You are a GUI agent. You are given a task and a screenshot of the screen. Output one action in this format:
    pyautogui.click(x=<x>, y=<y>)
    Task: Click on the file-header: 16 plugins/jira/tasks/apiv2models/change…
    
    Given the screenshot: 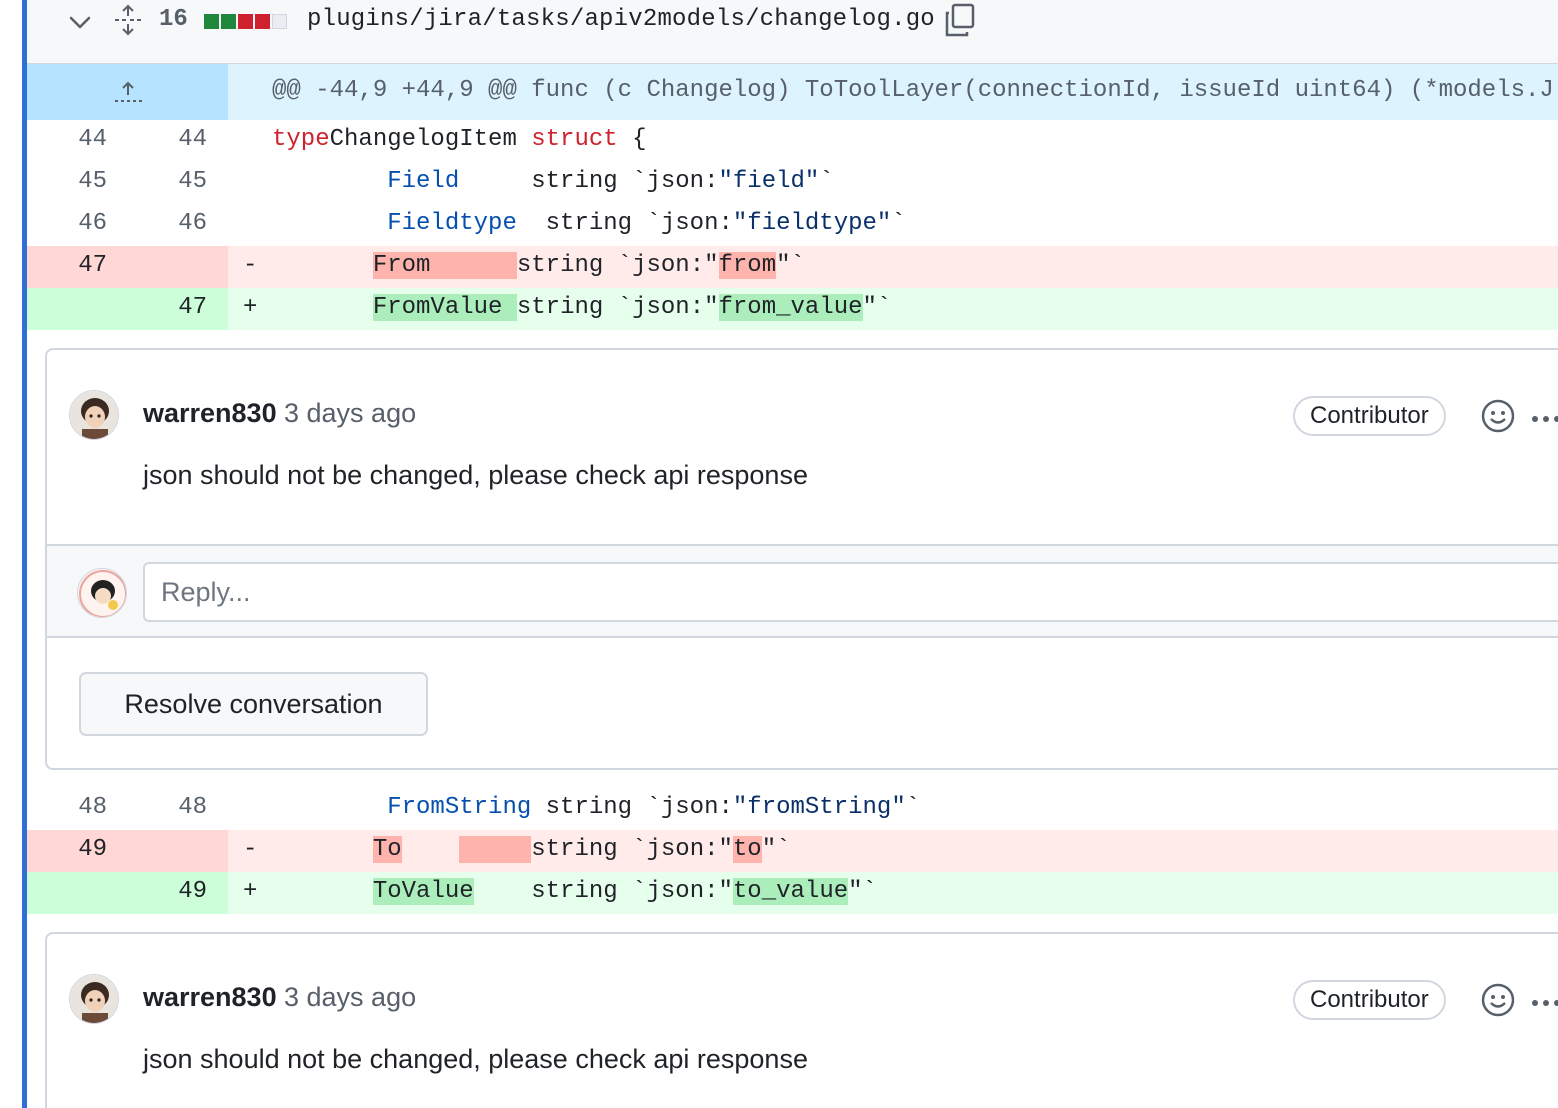 What is the action you would take?
    pyautogui.click(x=792, y=32)
    